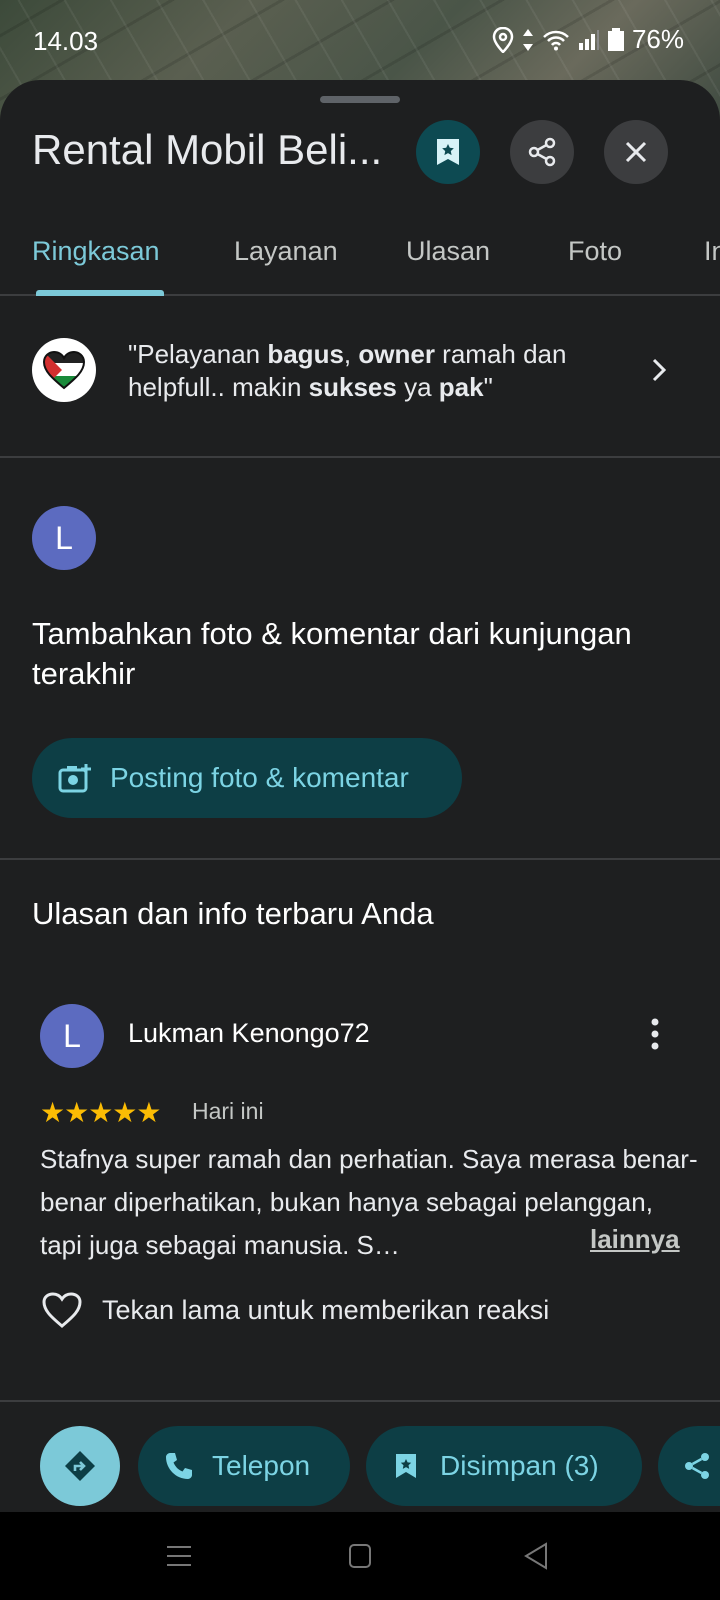 The image size is (720, 1600). I want to click on palestine-heart-icon, so click(64, 370).